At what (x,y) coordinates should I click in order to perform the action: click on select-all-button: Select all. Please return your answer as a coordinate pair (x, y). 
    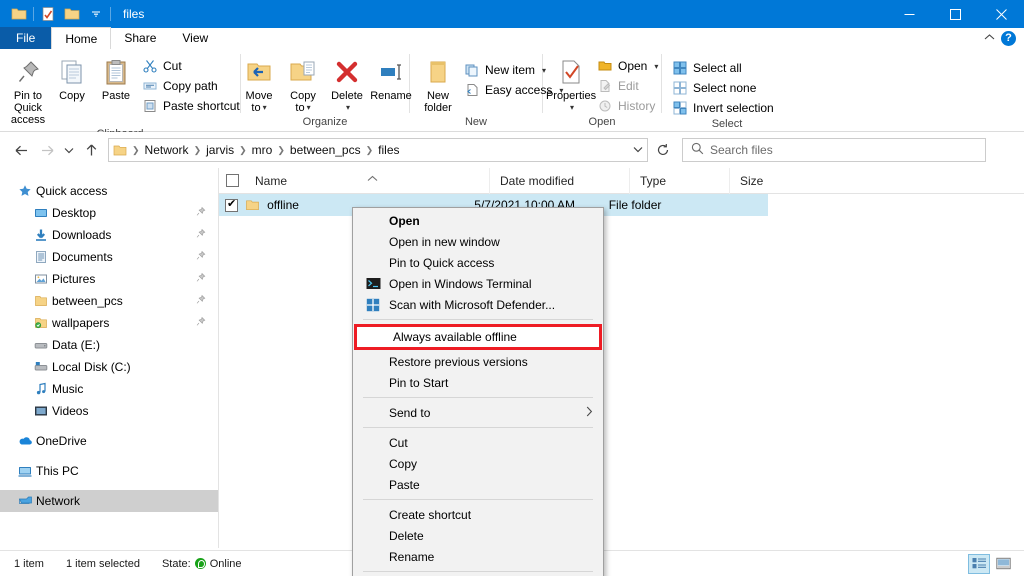
    Looking at the image, I should click on (723, 68).